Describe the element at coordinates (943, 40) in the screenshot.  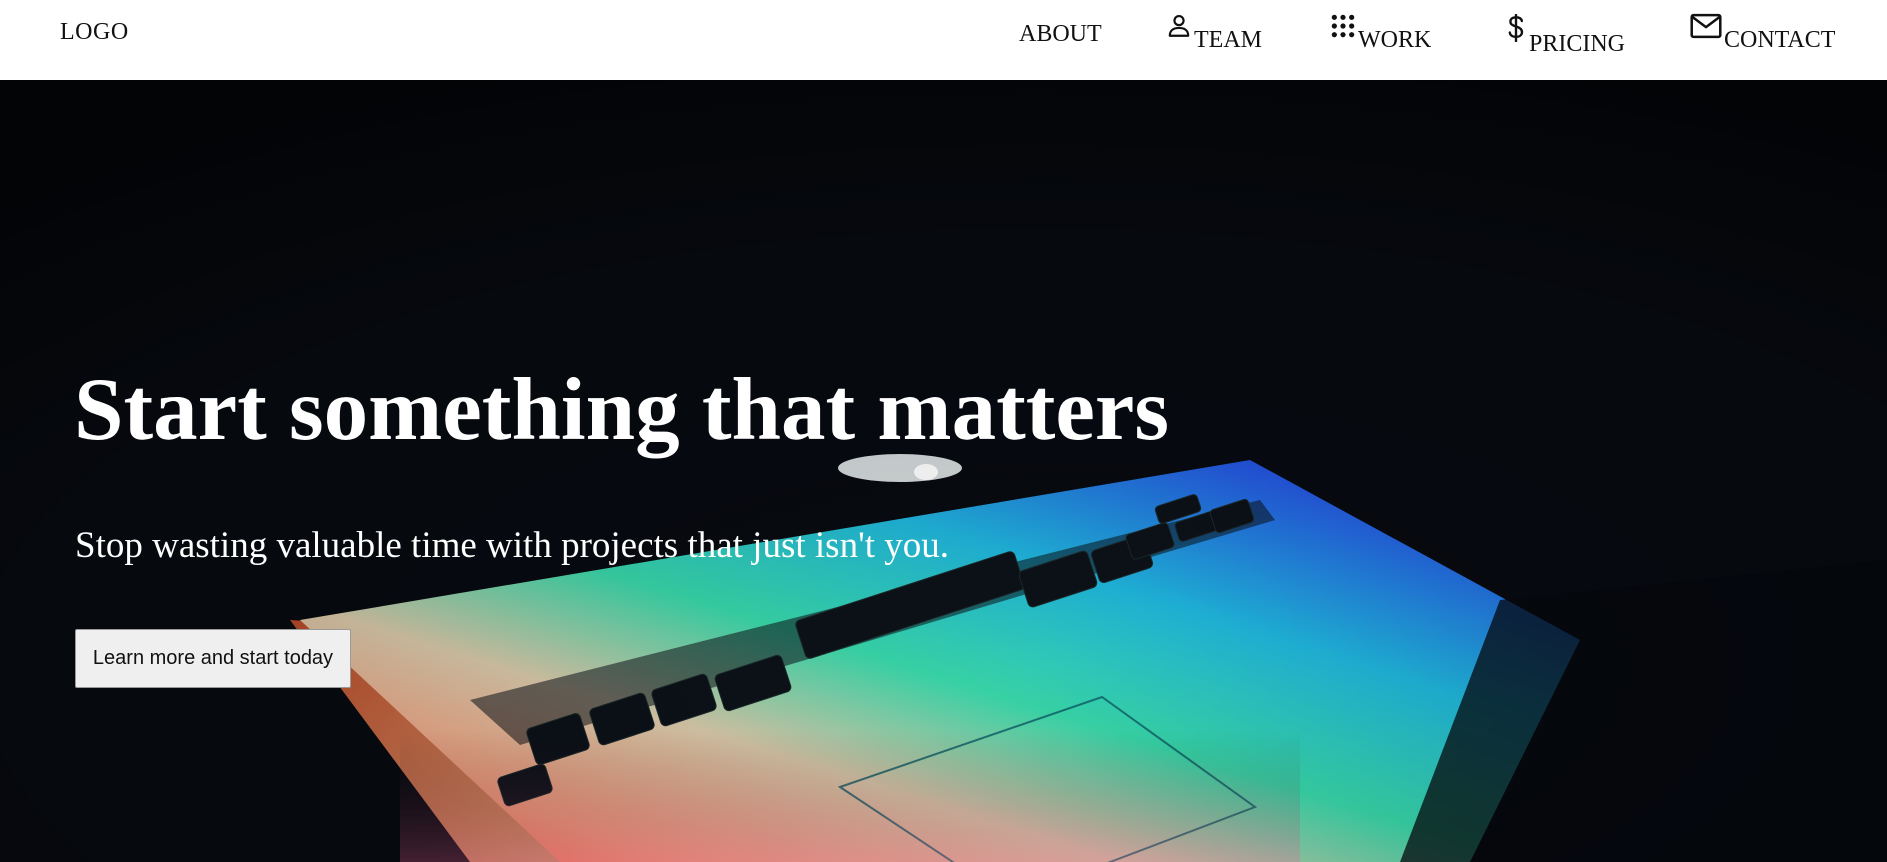
I see `top-navbar: LOGO ABOUT TEAM WORK PRICING CONTACT` at that location.